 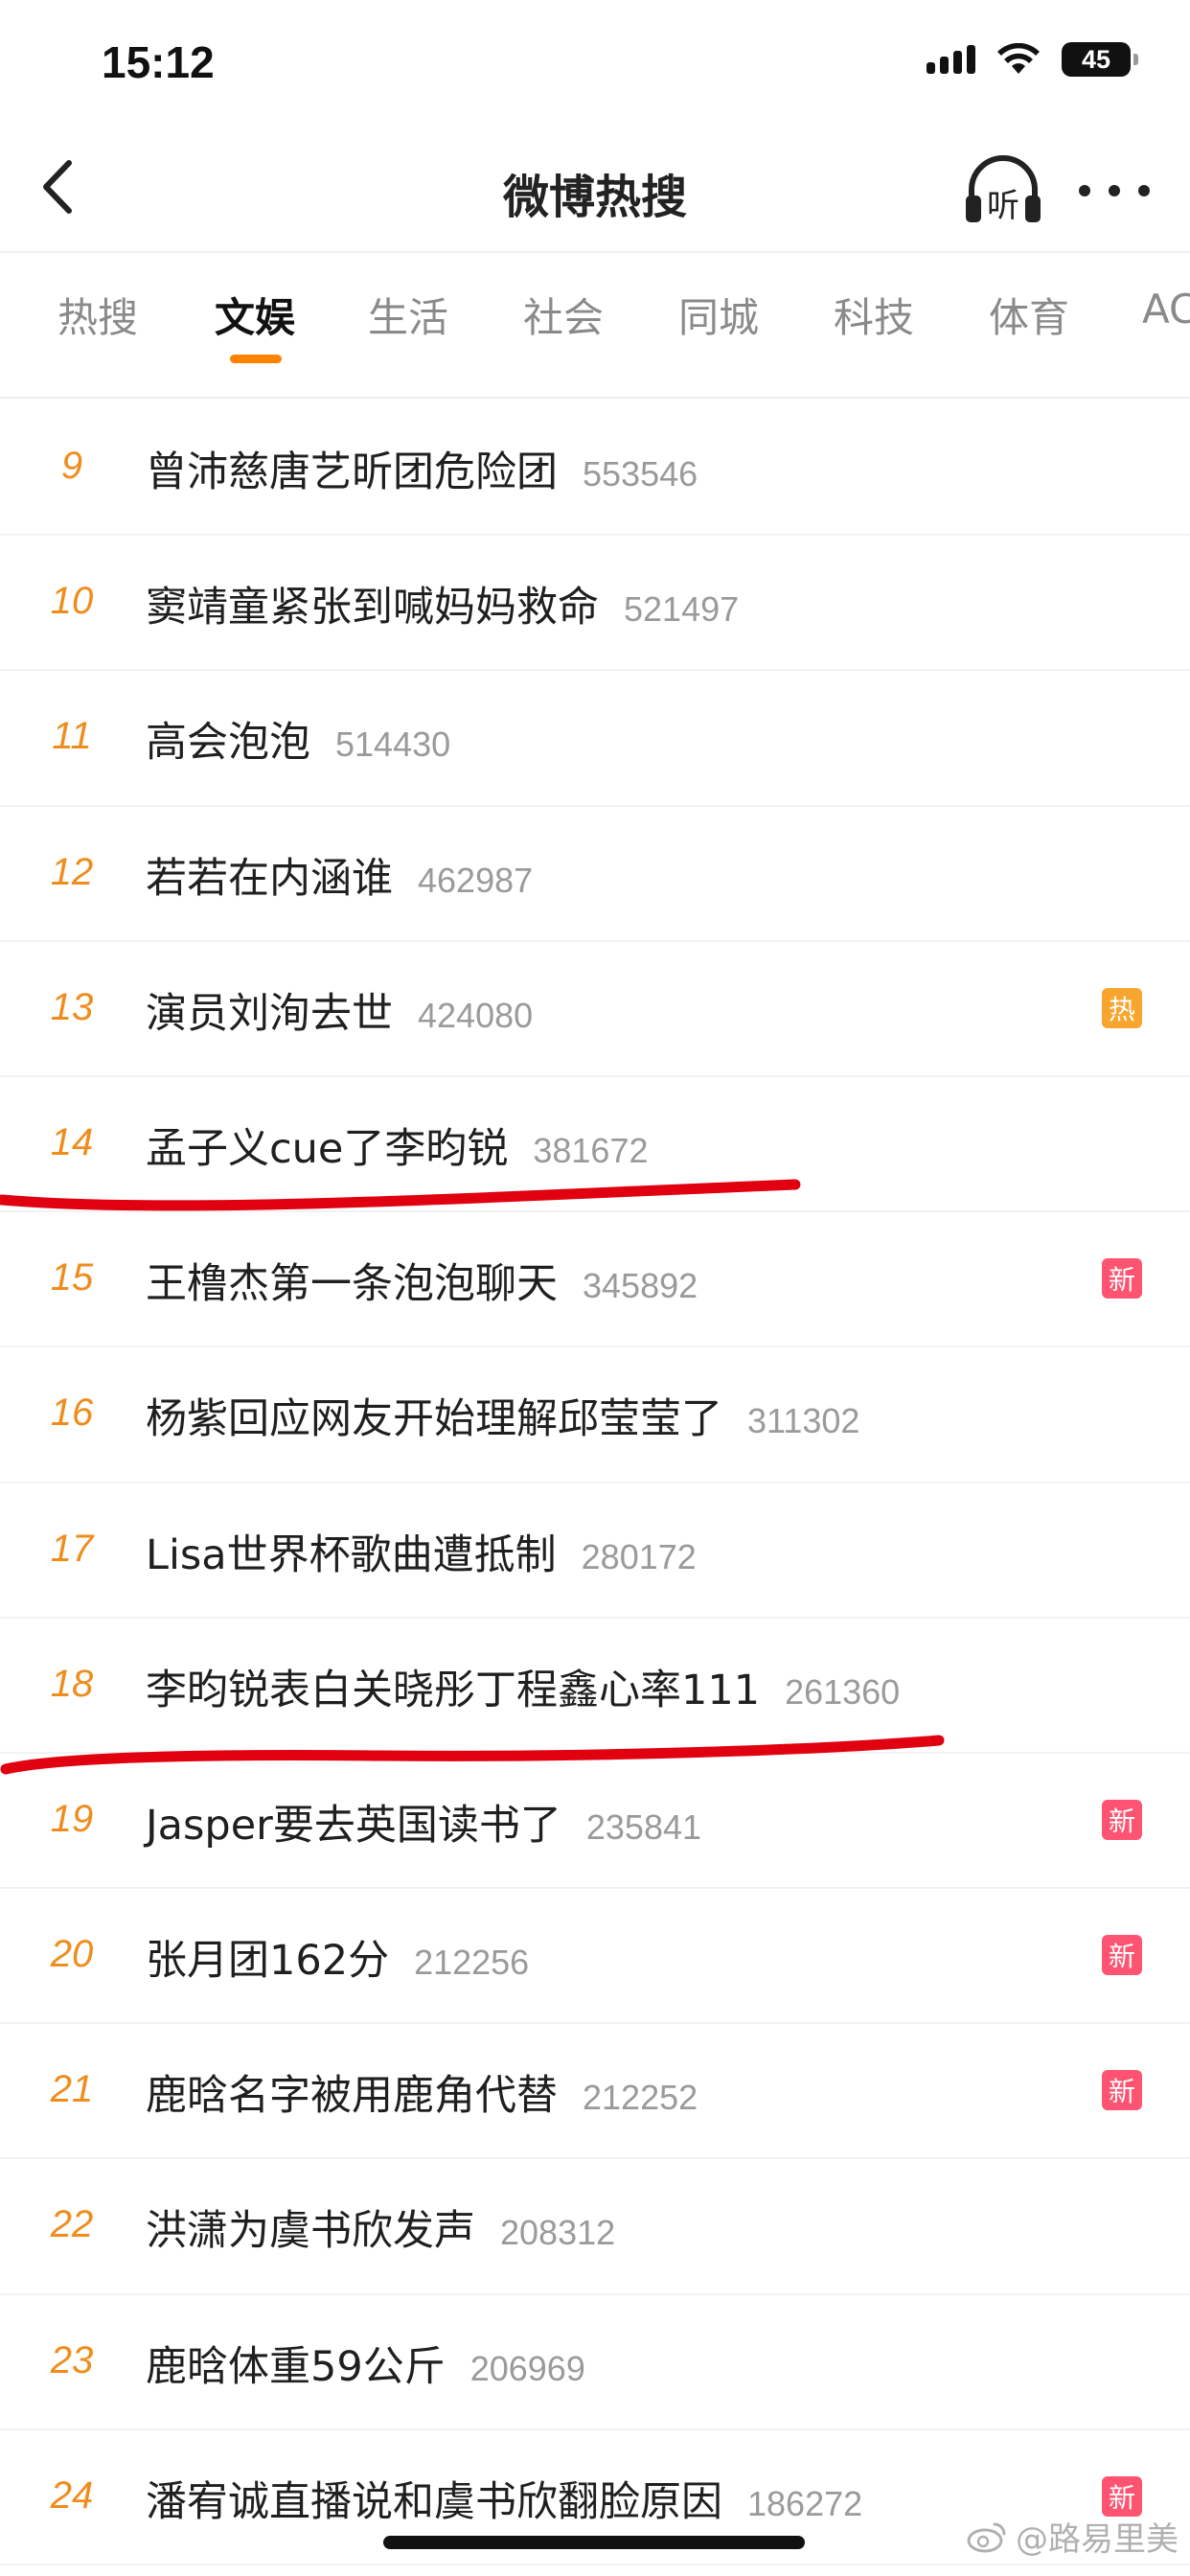 I want to click on list-item: 18 李昀锐表白关晓彤丁程鑫心率111 261360, so click(x=595, y=1686).